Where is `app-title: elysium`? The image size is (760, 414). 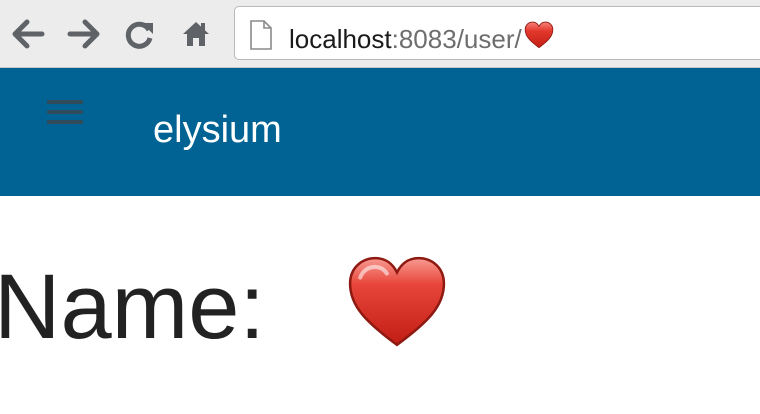
app-title: elysium is located at coordinates (217, 130).